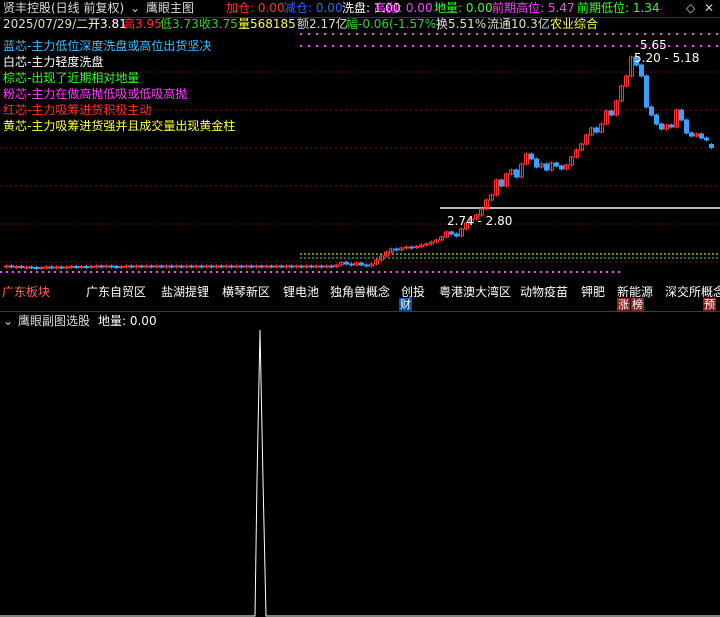  Describe the element at coordinates (170, 8) in the screenshot. I see `main-indicator-name: 鹰眼主图` at that location.